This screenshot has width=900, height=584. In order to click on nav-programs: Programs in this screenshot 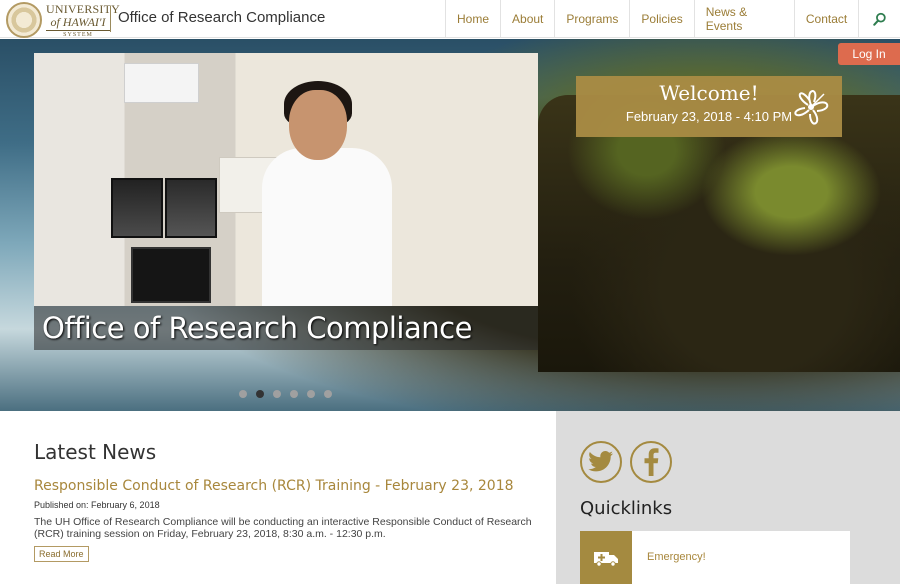, I will do `click(591, 19)`.